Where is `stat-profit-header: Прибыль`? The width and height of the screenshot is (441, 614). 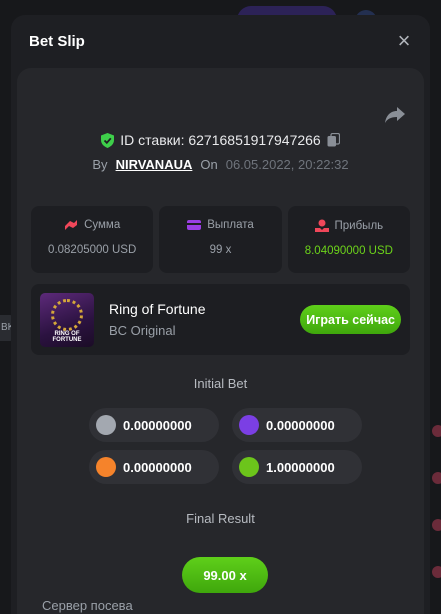
stat-profit-header: Прибыль is located at coordinates (349, 225).